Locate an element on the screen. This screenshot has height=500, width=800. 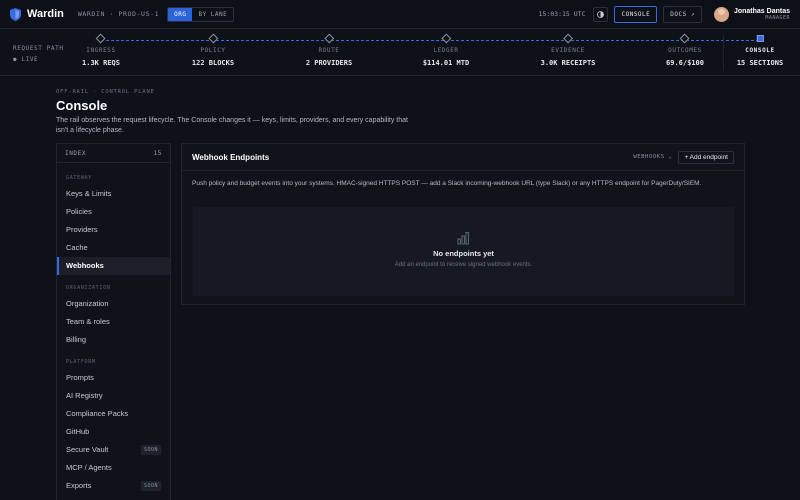
nav-item-label: Compliance Packs is located at coordinates (97, 413).